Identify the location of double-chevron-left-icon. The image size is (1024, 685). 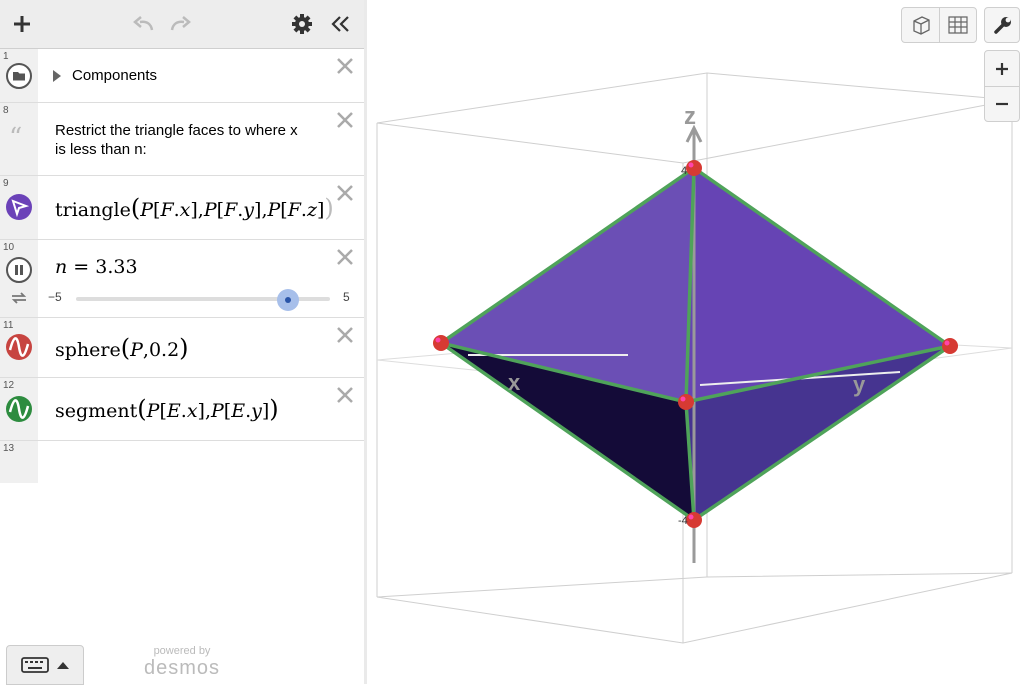
(340, 24).